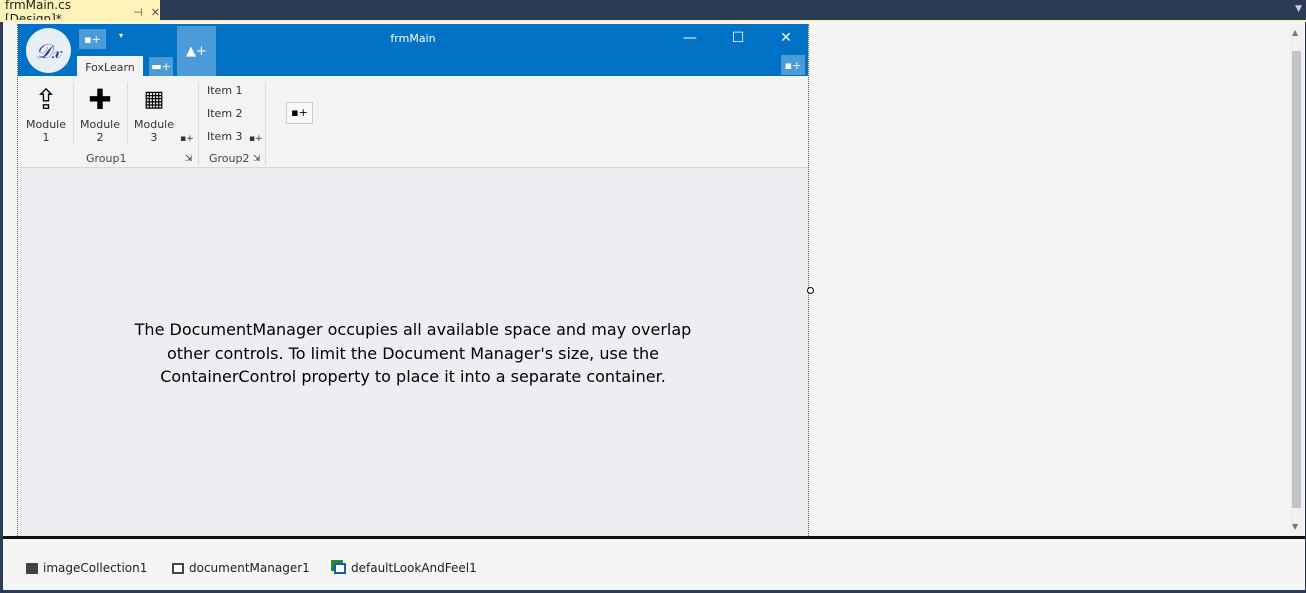 This screenshot has height=593, width=1306. I want to click on grid-icon: ▦, so click(154, 99).